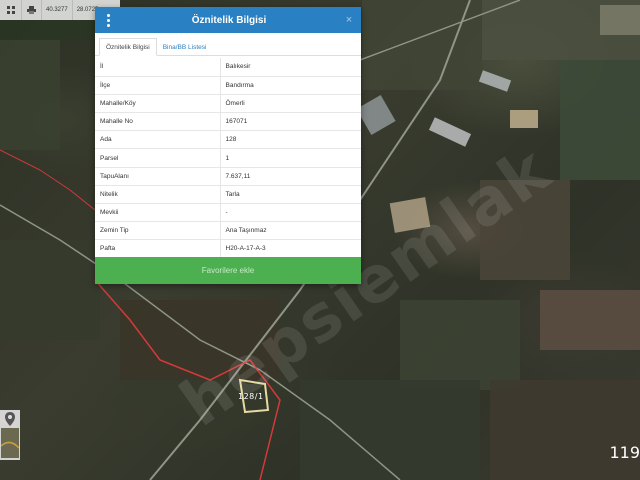 The image size is (640, 480). What do you see at coordinates (290, 195) in the screenshot?
I see `attr-value: Tarla` at bounding box center [290, 195].